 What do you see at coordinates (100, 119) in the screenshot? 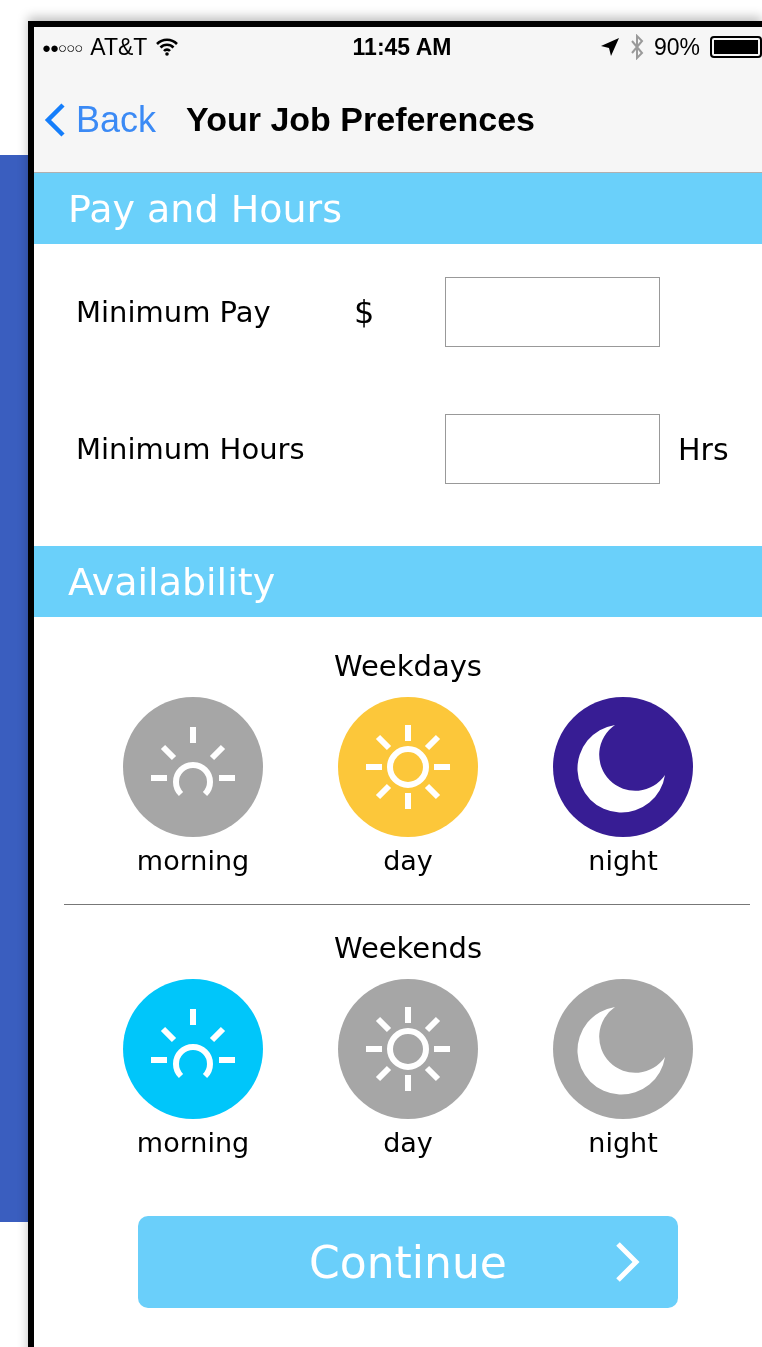
I see `back-button: Back` at bounding box center [100, 119].